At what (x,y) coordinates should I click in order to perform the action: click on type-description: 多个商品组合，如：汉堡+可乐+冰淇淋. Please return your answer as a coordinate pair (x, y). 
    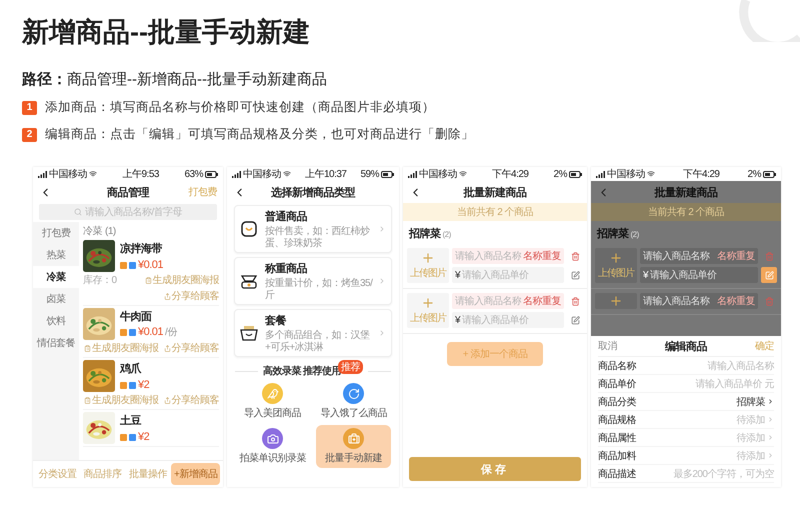
    Looking at the image, I should click on (317, 341).